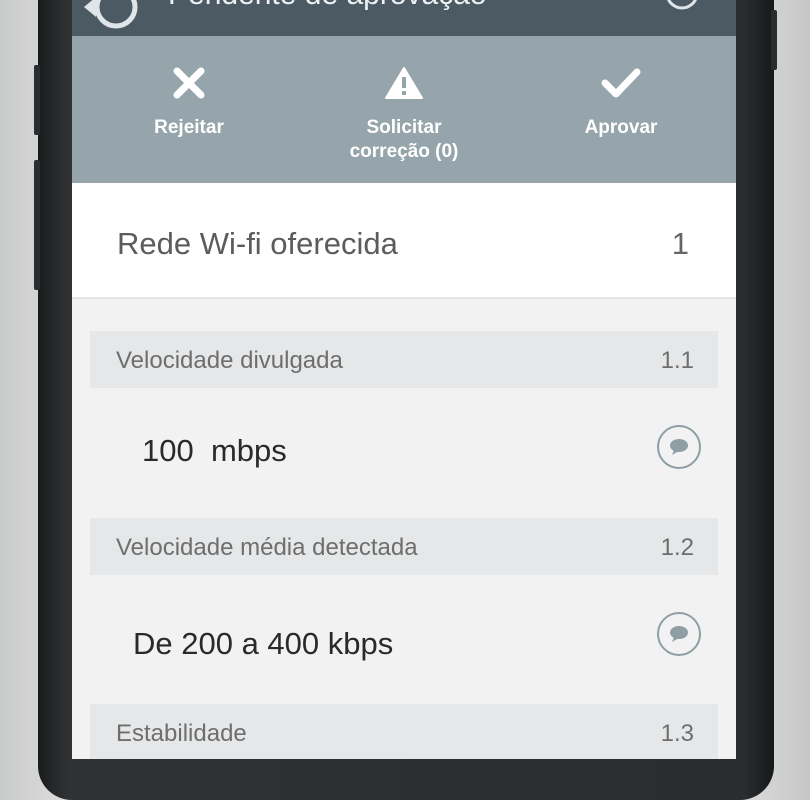  What do you see at coordinates (677, 547) in the screenshot?
I see `subsection-number: 1.2` at bounding box center [677, 547].